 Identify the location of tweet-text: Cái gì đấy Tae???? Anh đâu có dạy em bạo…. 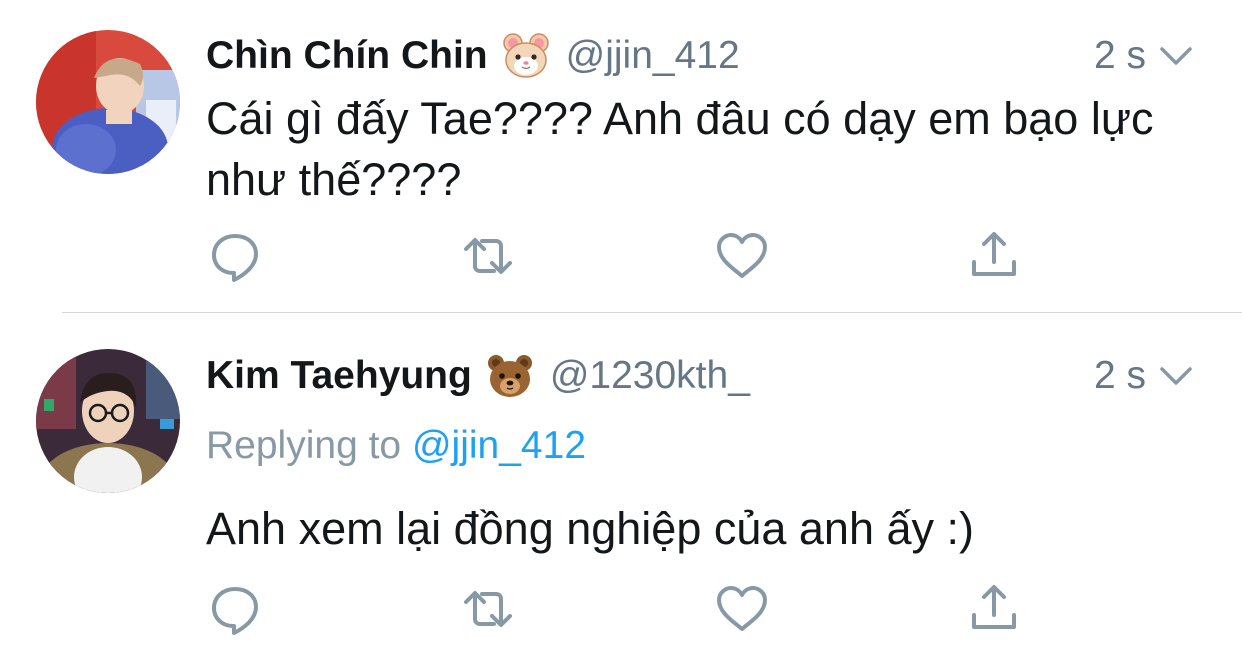
(680, 149).